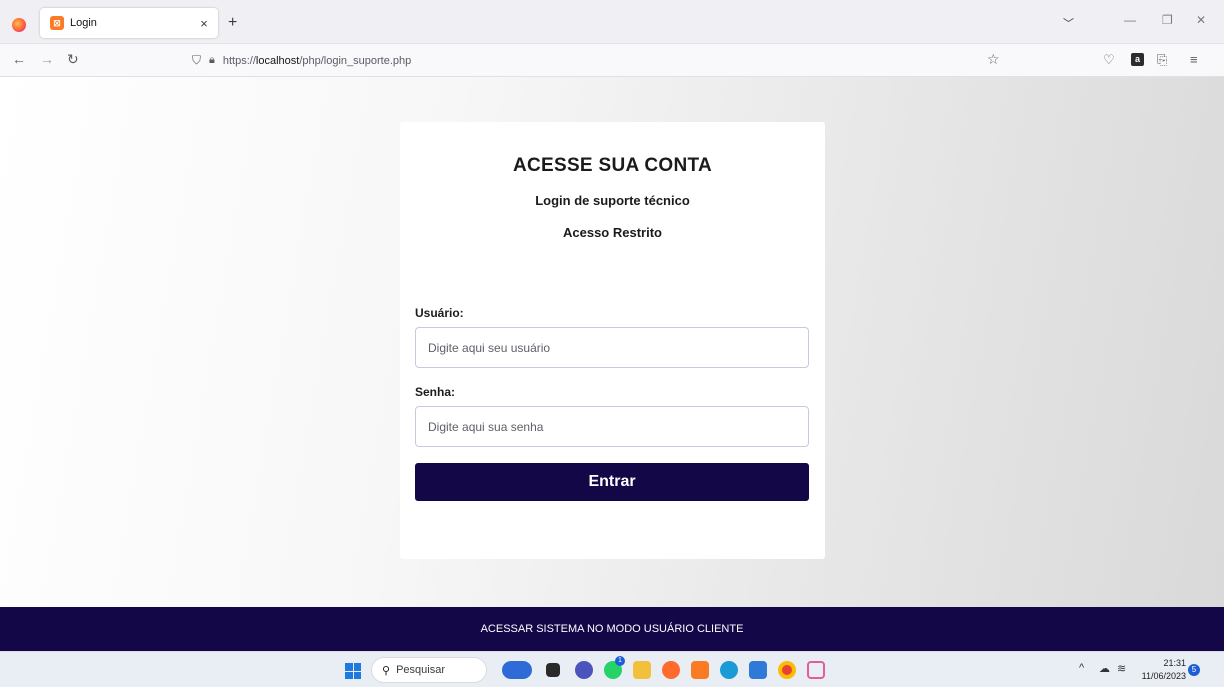 Image resolution: width=1224 pixels, height=687 pixels. Describe the element at coordinates (1081, 668) in the screenshot. I see `show-hidden-icons-icon: ^` at that location.